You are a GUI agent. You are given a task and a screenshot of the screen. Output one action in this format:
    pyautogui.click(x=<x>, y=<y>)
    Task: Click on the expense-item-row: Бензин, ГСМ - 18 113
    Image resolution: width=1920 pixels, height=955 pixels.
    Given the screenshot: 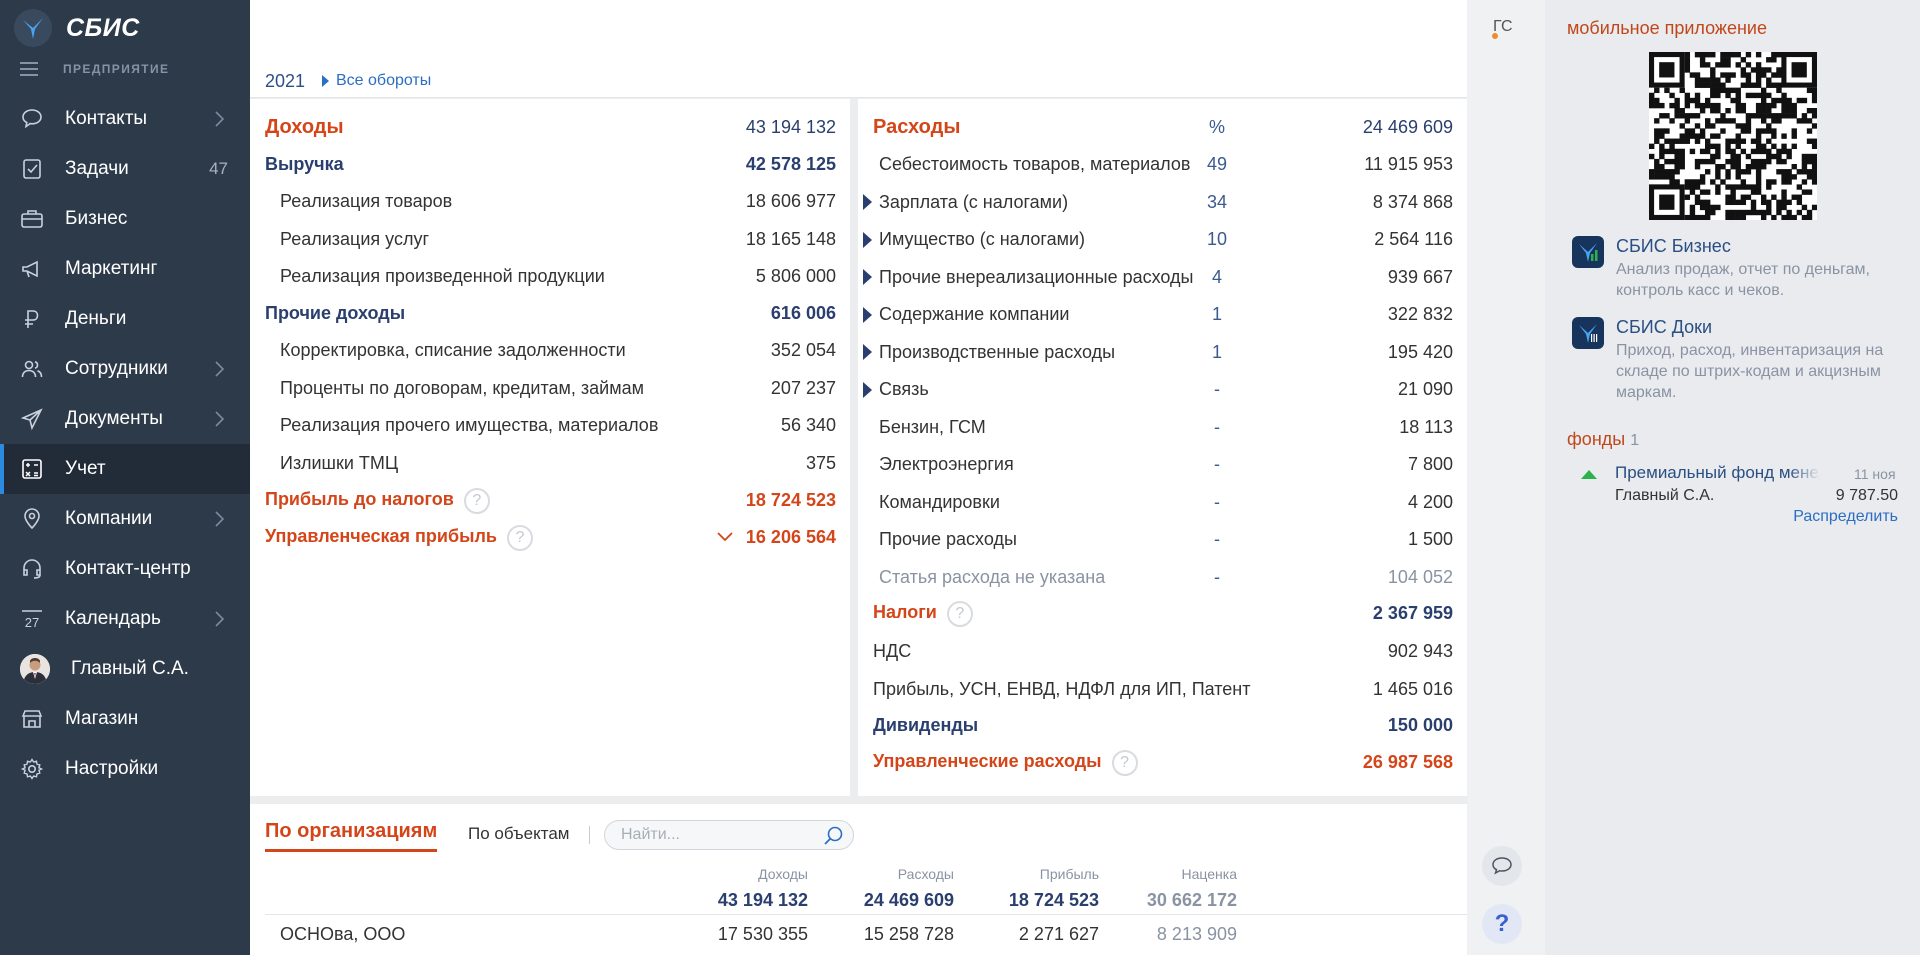 What is the action you would take?
    pyautogui.click(x=1162, y=427)
    